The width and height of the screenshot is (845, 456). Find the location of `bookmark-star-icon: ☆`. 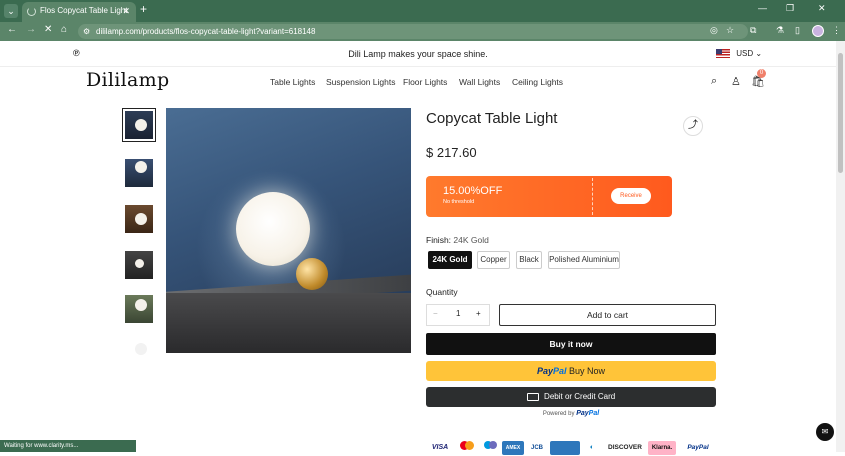

bookmark-star-icon: ☆ is located at coordinates (730, 30).